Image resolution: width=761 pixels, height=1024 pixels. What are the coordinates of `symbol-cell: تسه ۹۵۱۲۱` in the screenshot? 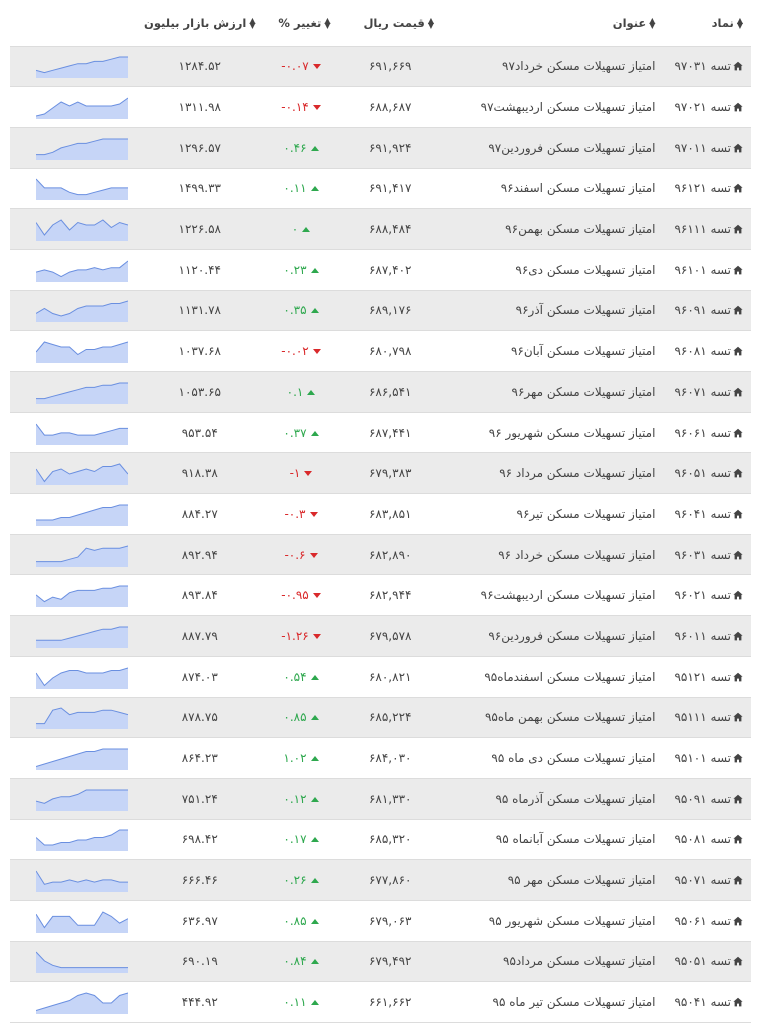 It's located at (707, 676).